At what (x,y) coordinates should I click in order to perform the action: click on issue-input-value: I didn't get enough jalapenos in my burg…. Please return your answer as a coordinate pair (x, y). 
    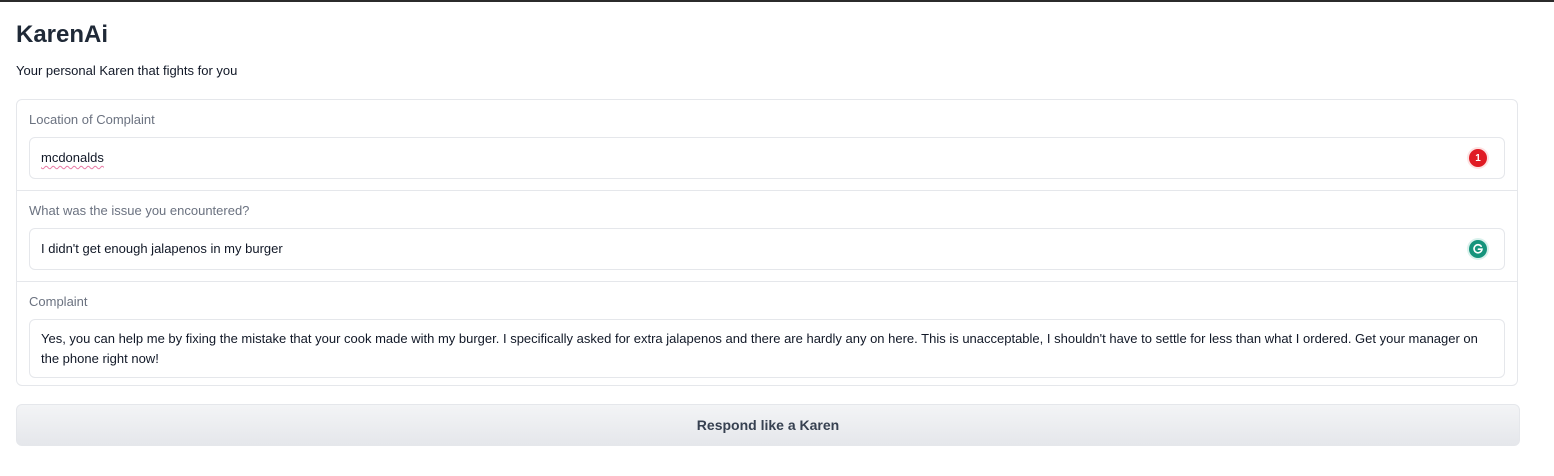
    Looking at the image, I should click on (162, 248).